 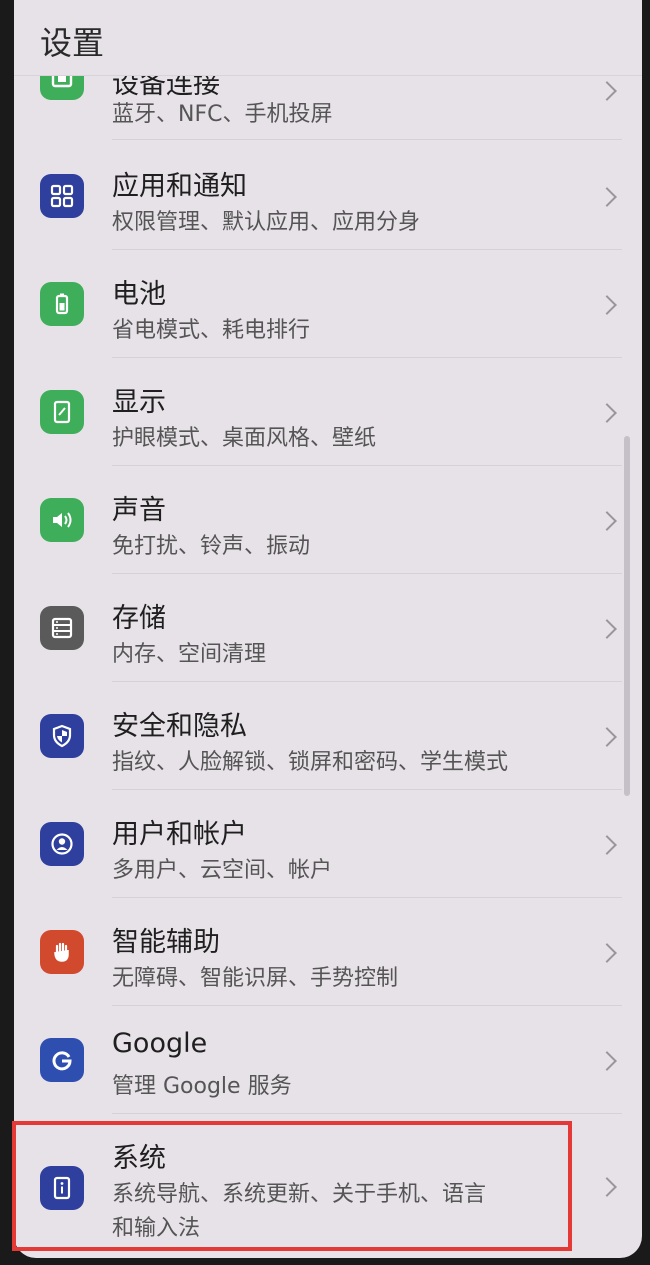 What do you see at coordinates (328, 1060) in the screenshot?
I see `settings-item-google: Google 管理 Google 服务` at bounding box center [328, 1060].